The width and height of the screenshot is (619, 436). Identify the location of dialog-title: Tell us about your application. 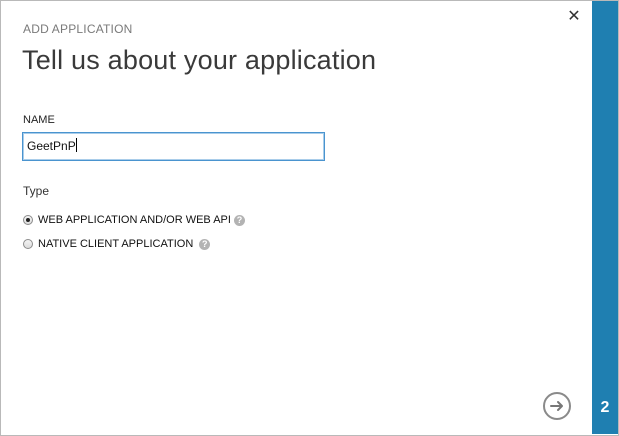
(199, 60).